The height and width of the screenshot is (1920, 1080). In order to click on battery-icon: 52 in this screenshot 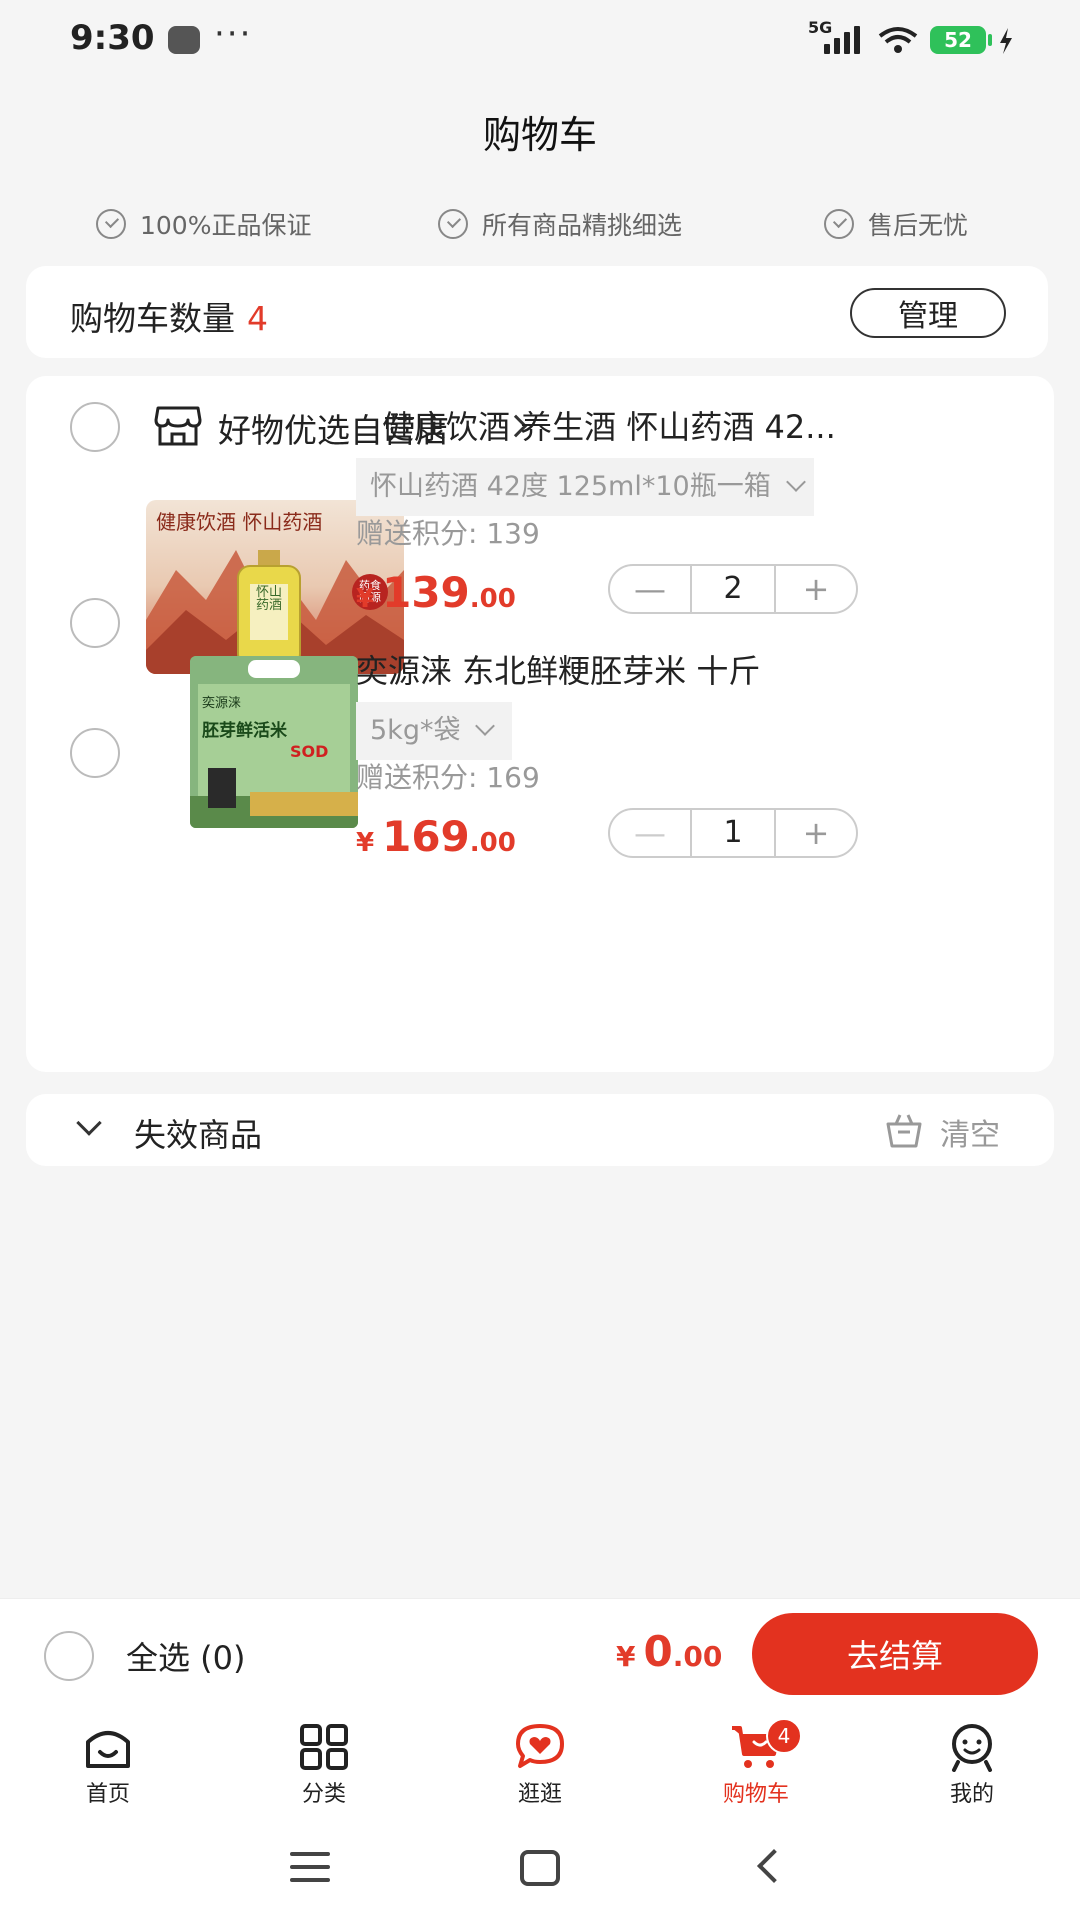, I will do `click(958, 40)`.